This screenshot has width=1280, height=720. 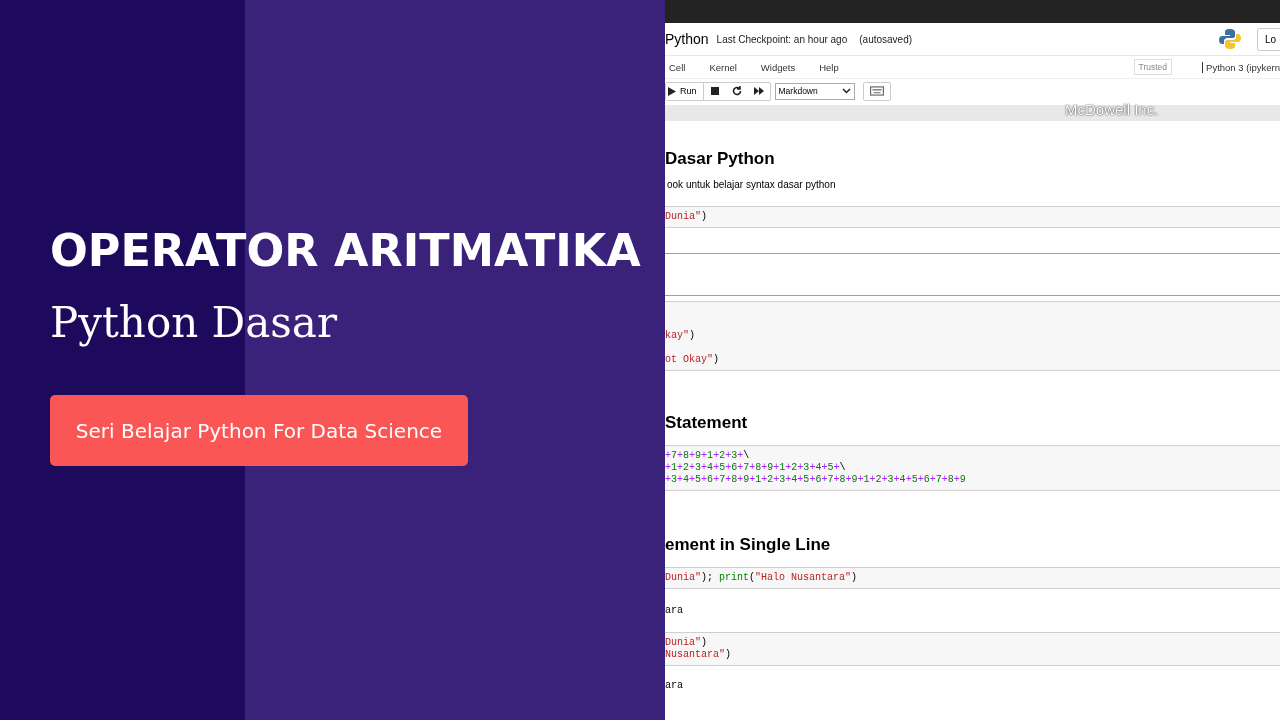 I want to click on code-input: kay") ot Okay"), so click(x=972, y=336).